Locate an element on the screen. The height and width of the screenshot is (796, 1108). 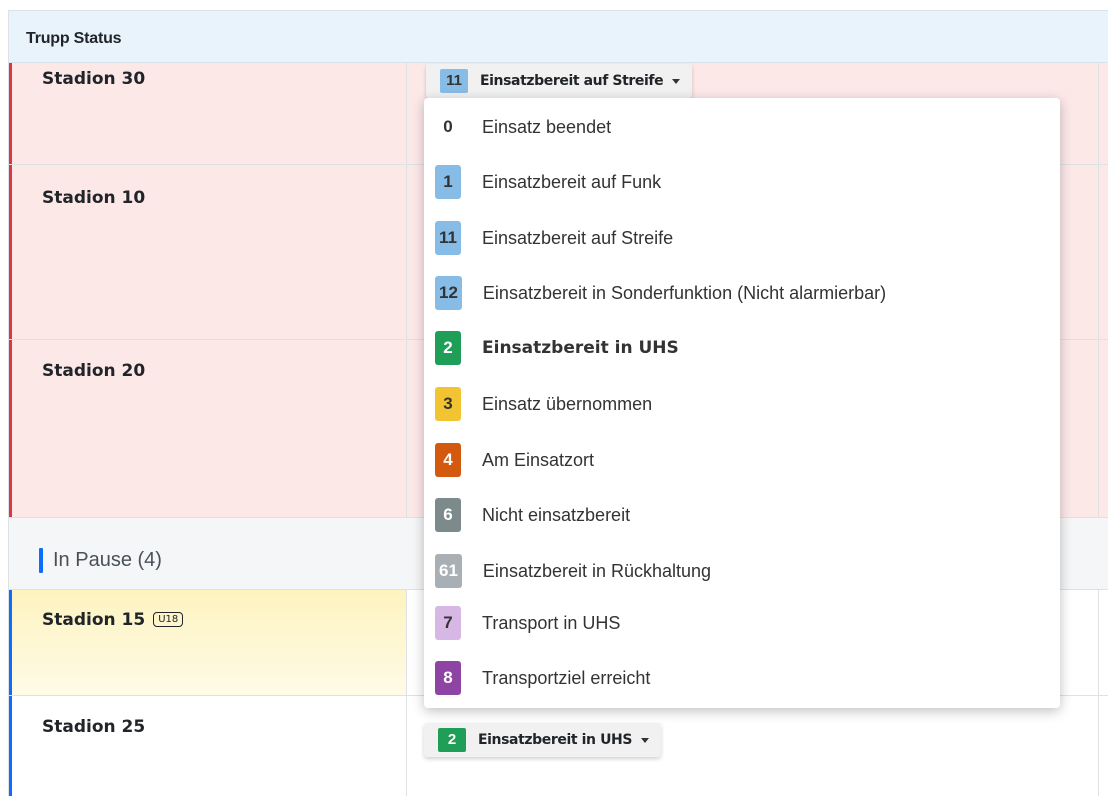
status-option-8: 8 Transportziel erreicht is located at coordinates (742, 678).